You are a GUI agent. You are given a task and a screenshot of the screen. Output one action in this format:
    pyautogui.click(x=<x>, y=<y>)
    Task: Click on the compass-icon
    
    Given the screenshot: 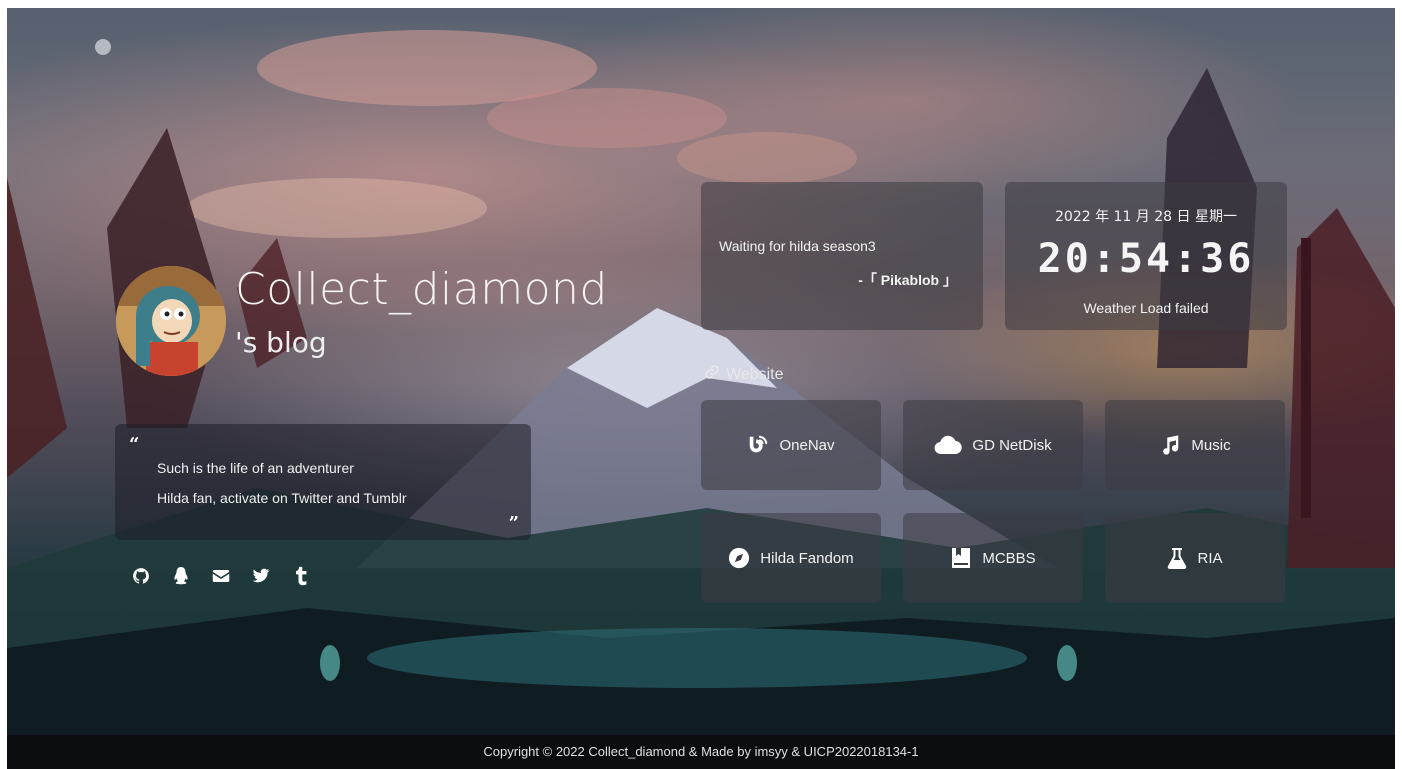 What is the action you would take?
    pyautogui.click(x=739, y=558)
    